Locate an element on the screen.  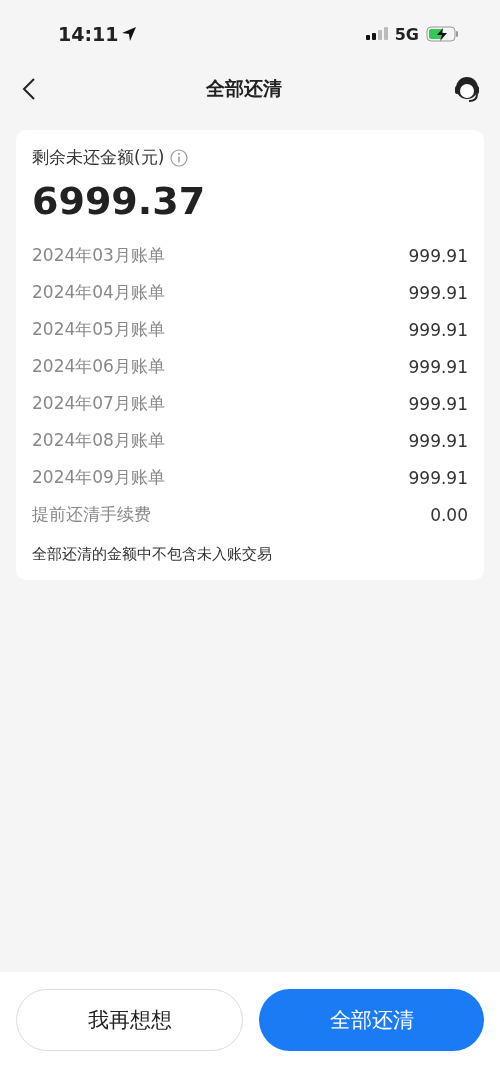
bill-label: 2024年05月账单 is located at coordinates (98, 329).